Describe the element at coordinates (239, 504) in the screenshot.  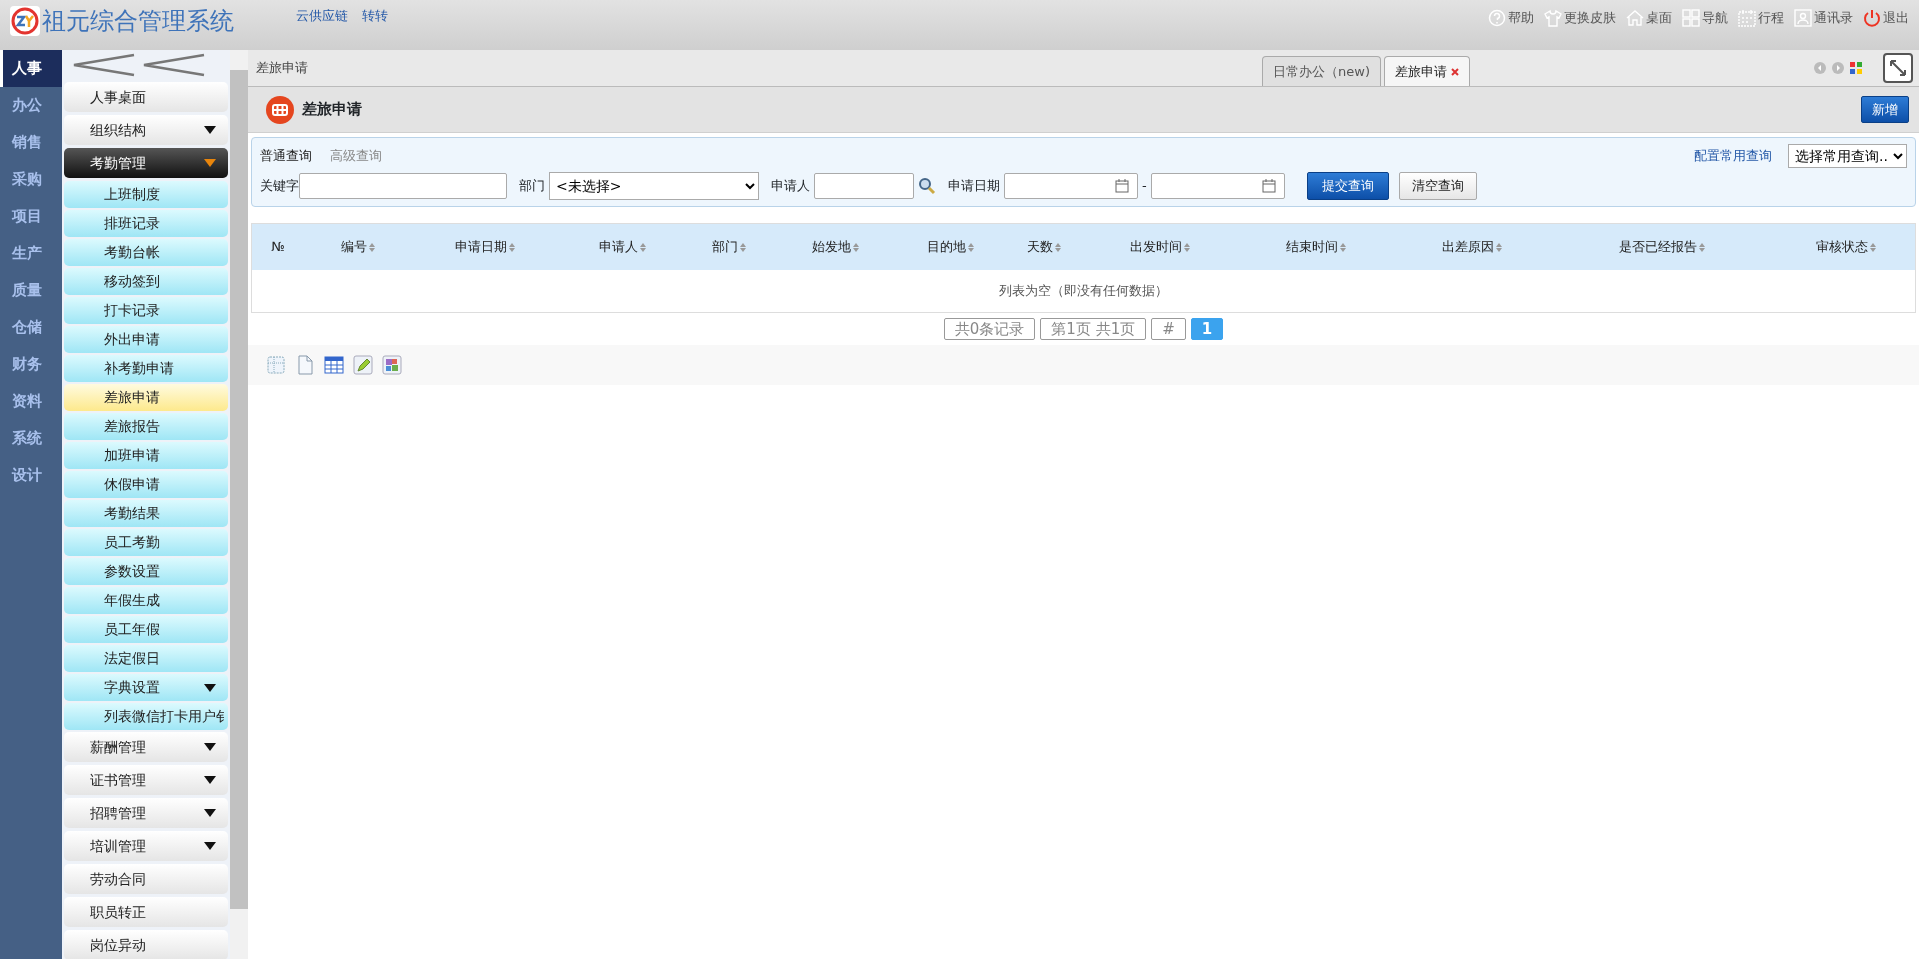
I see `scrollbar` at that location.